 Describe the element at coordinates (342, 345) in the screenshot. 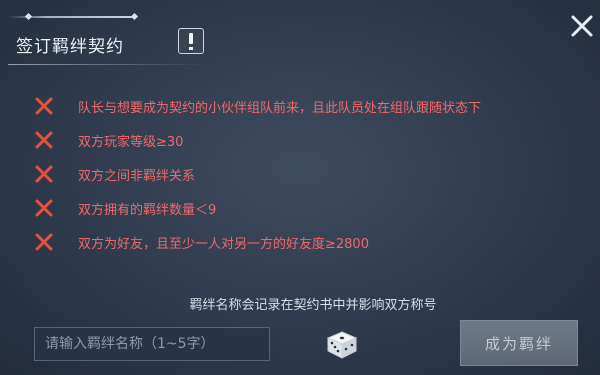

I see `dice-icon` at that location.